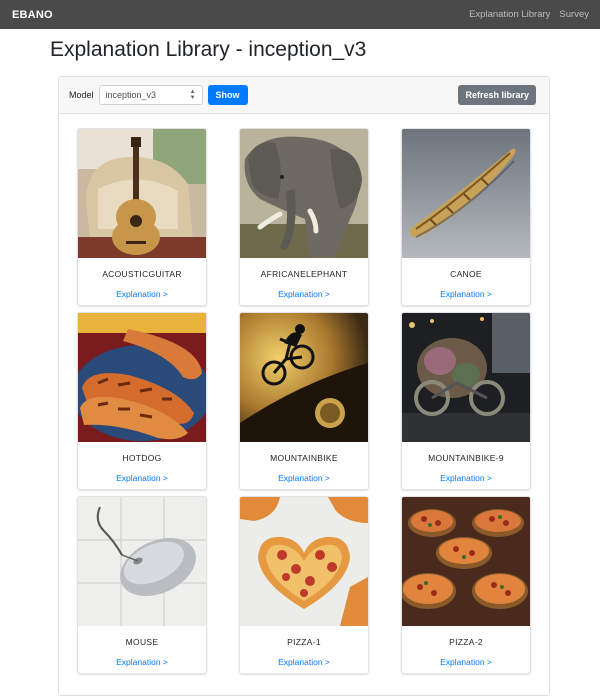 Image resolution: width=600 pixels, height=696 pixels. I want to click on model-label: Model, so click(81, 95).